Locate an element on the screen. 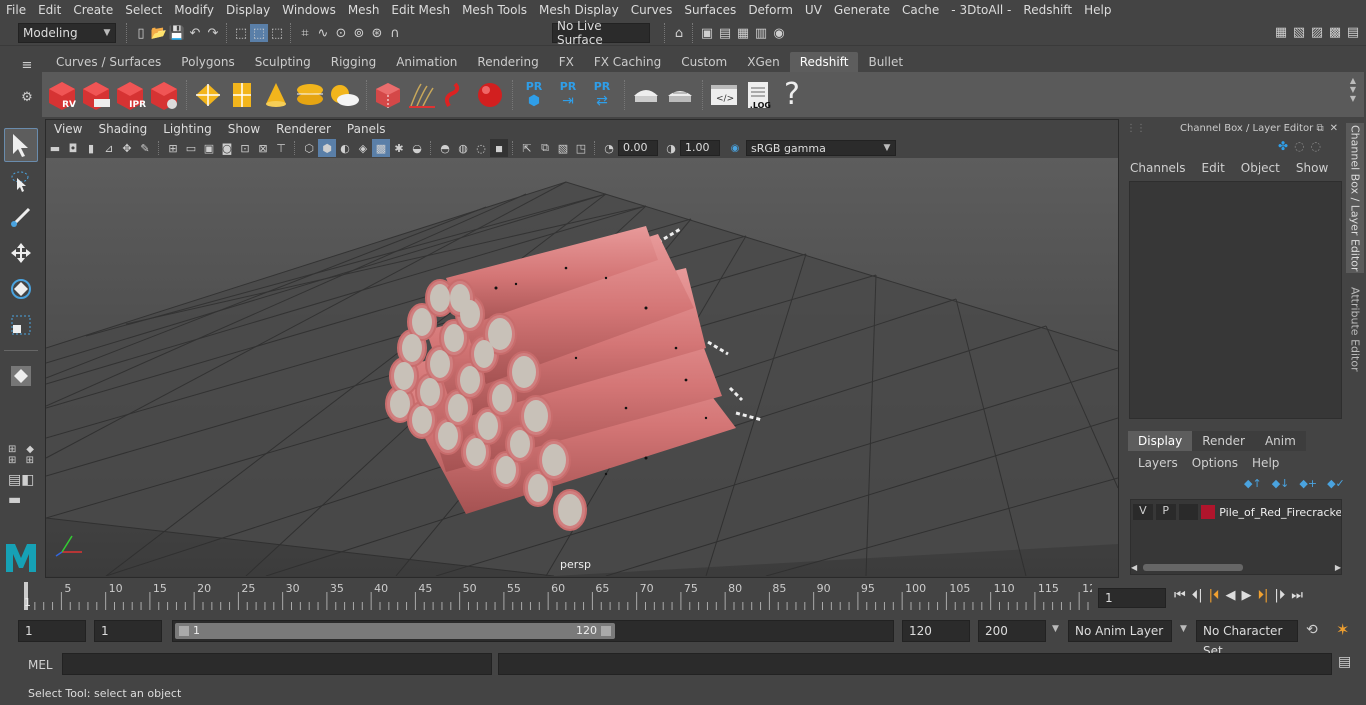 This screenshot has height=705, width=1366. eye-icon: ◆ is located at coordinates (30, 449).